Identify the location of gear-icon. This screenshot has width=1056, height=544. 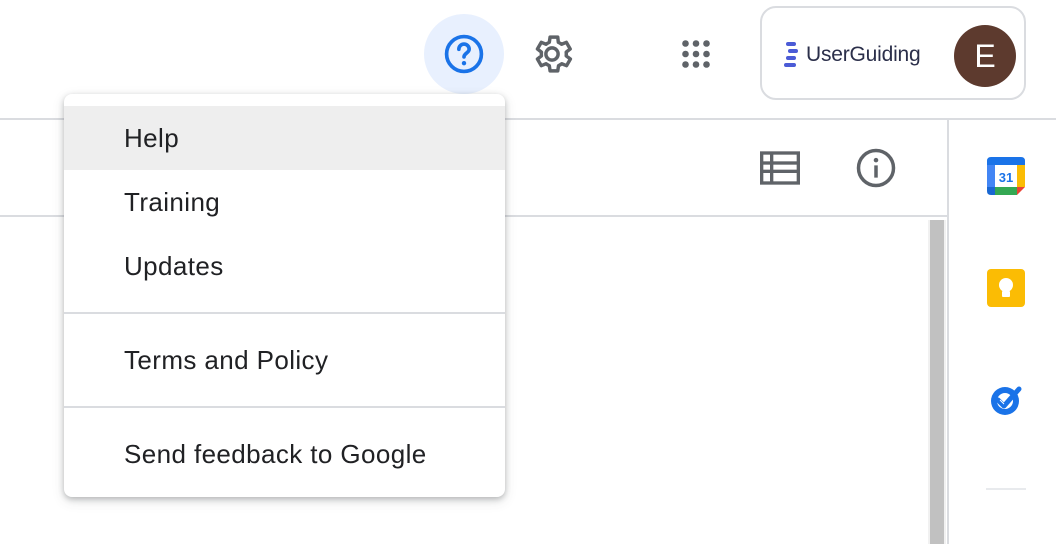
(554, 54).